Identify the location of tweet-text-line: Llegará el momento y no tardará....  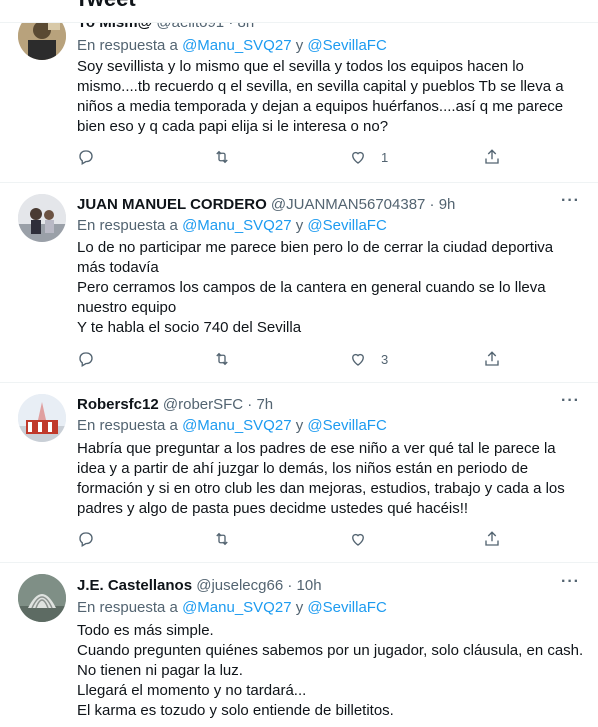
(192, 690).